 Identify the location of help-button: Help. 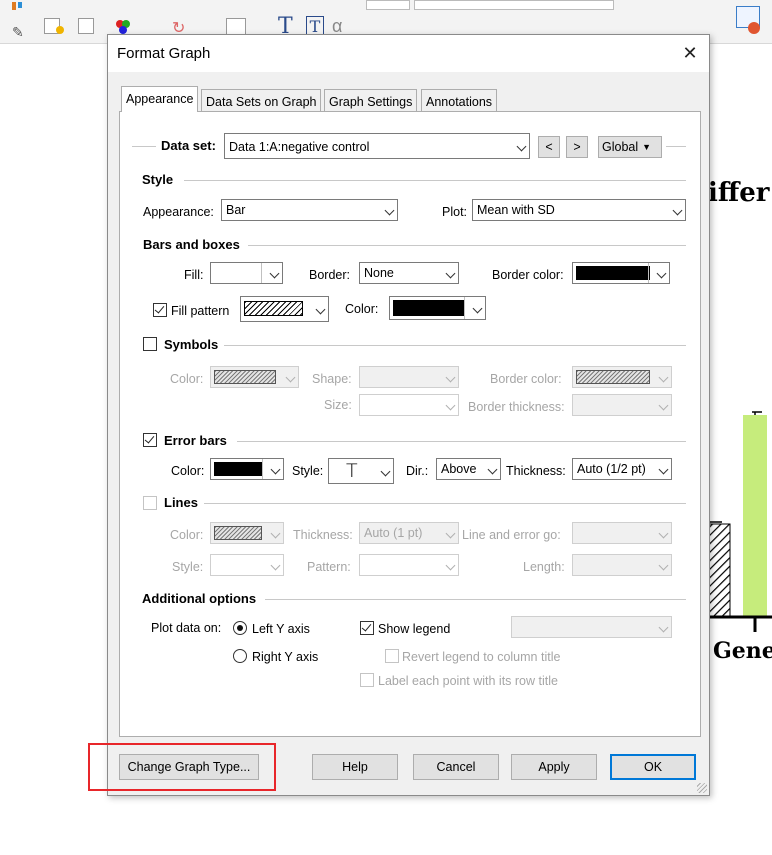
(355, 767).